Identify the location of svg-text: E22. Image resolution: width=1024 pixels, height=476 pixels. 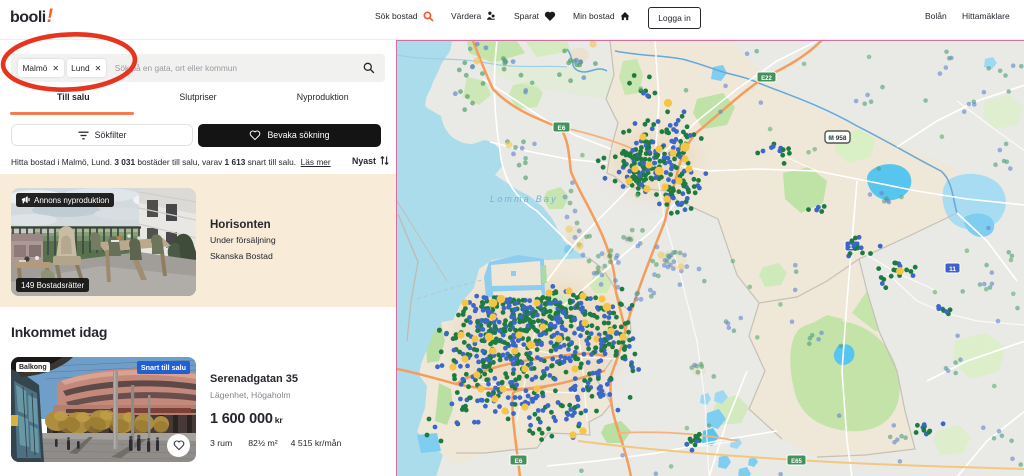
(766, 79).